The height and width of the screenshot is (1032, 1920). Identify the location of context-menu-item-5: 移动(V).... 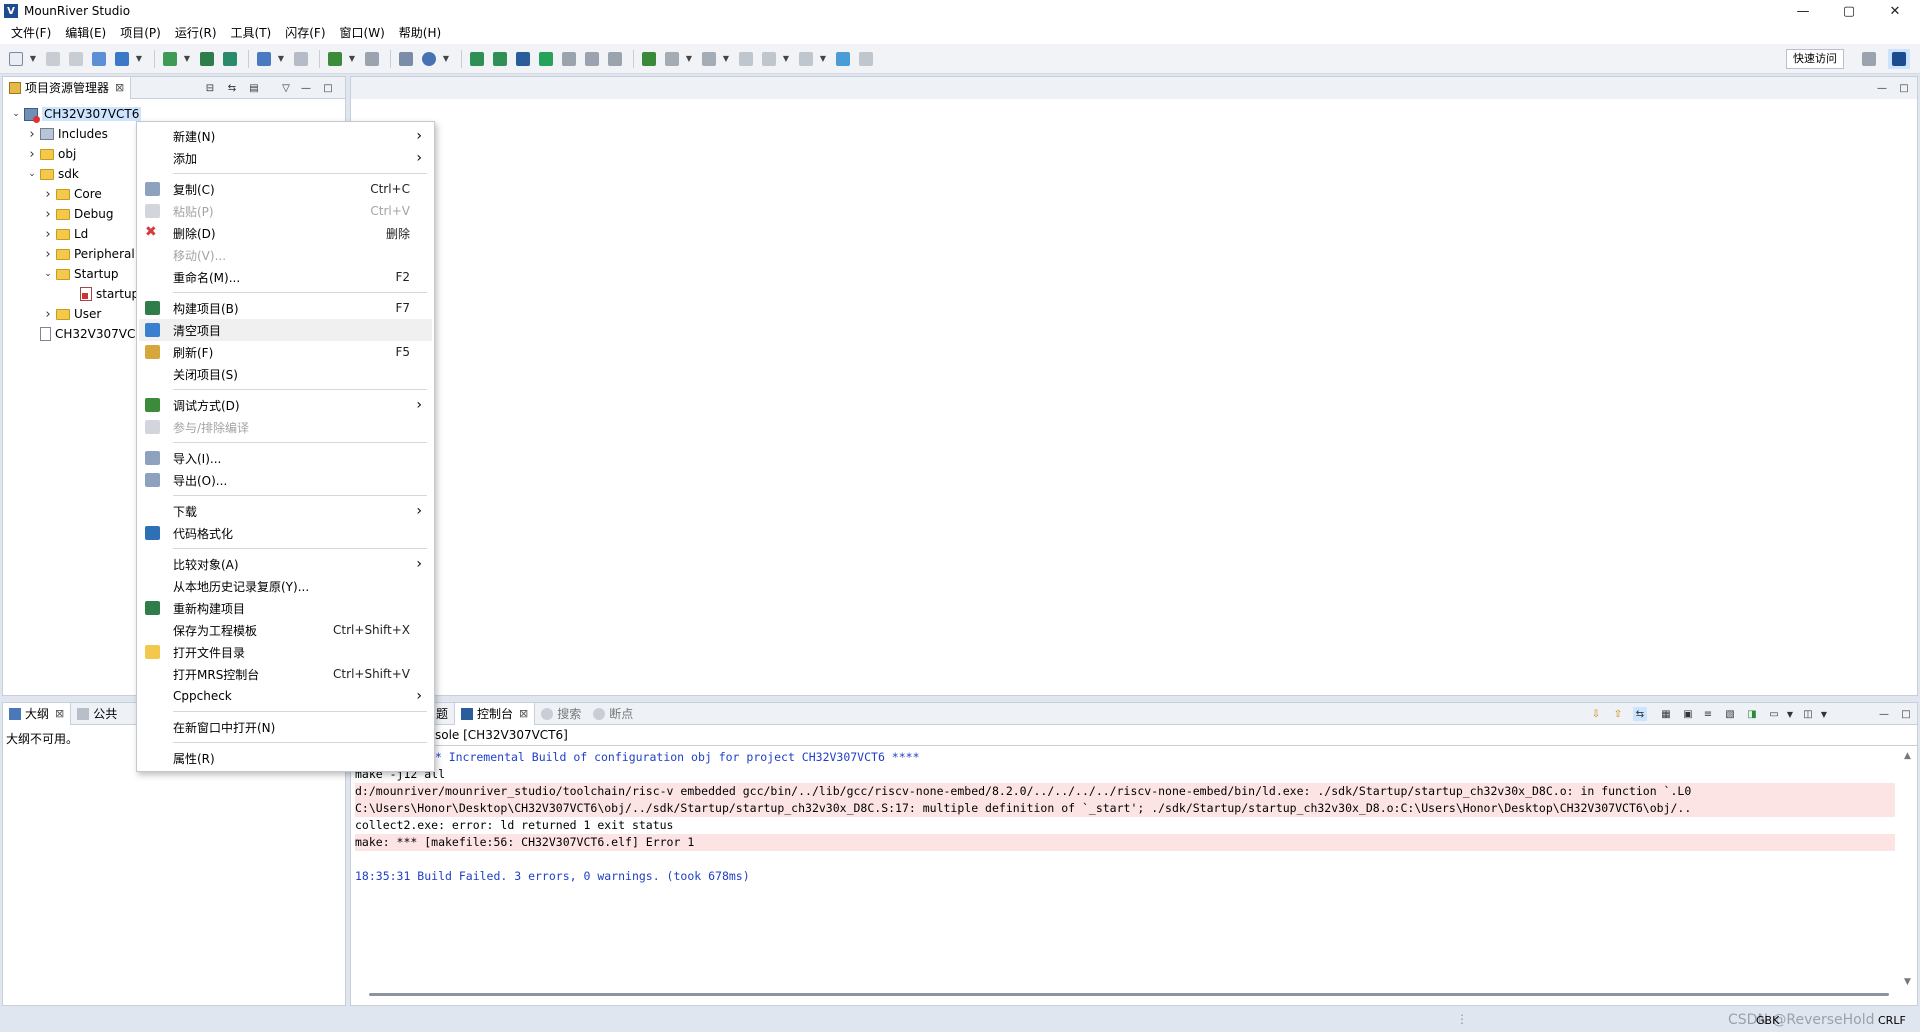
(285, 255).